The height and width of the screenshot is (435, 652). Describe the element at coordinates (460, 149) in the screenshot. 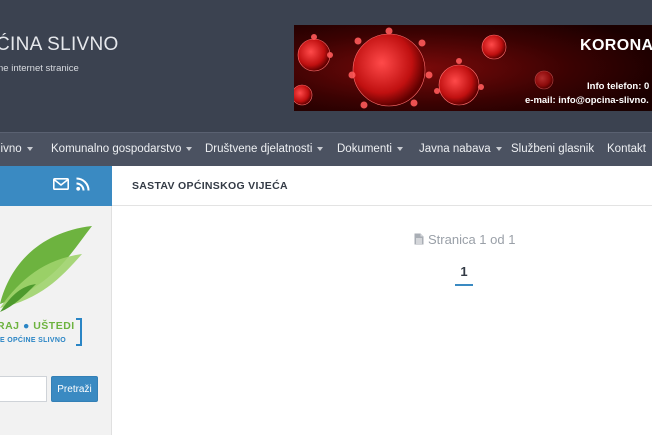

I see `nav-item-javna-nabava: Javna nabava` at that location.